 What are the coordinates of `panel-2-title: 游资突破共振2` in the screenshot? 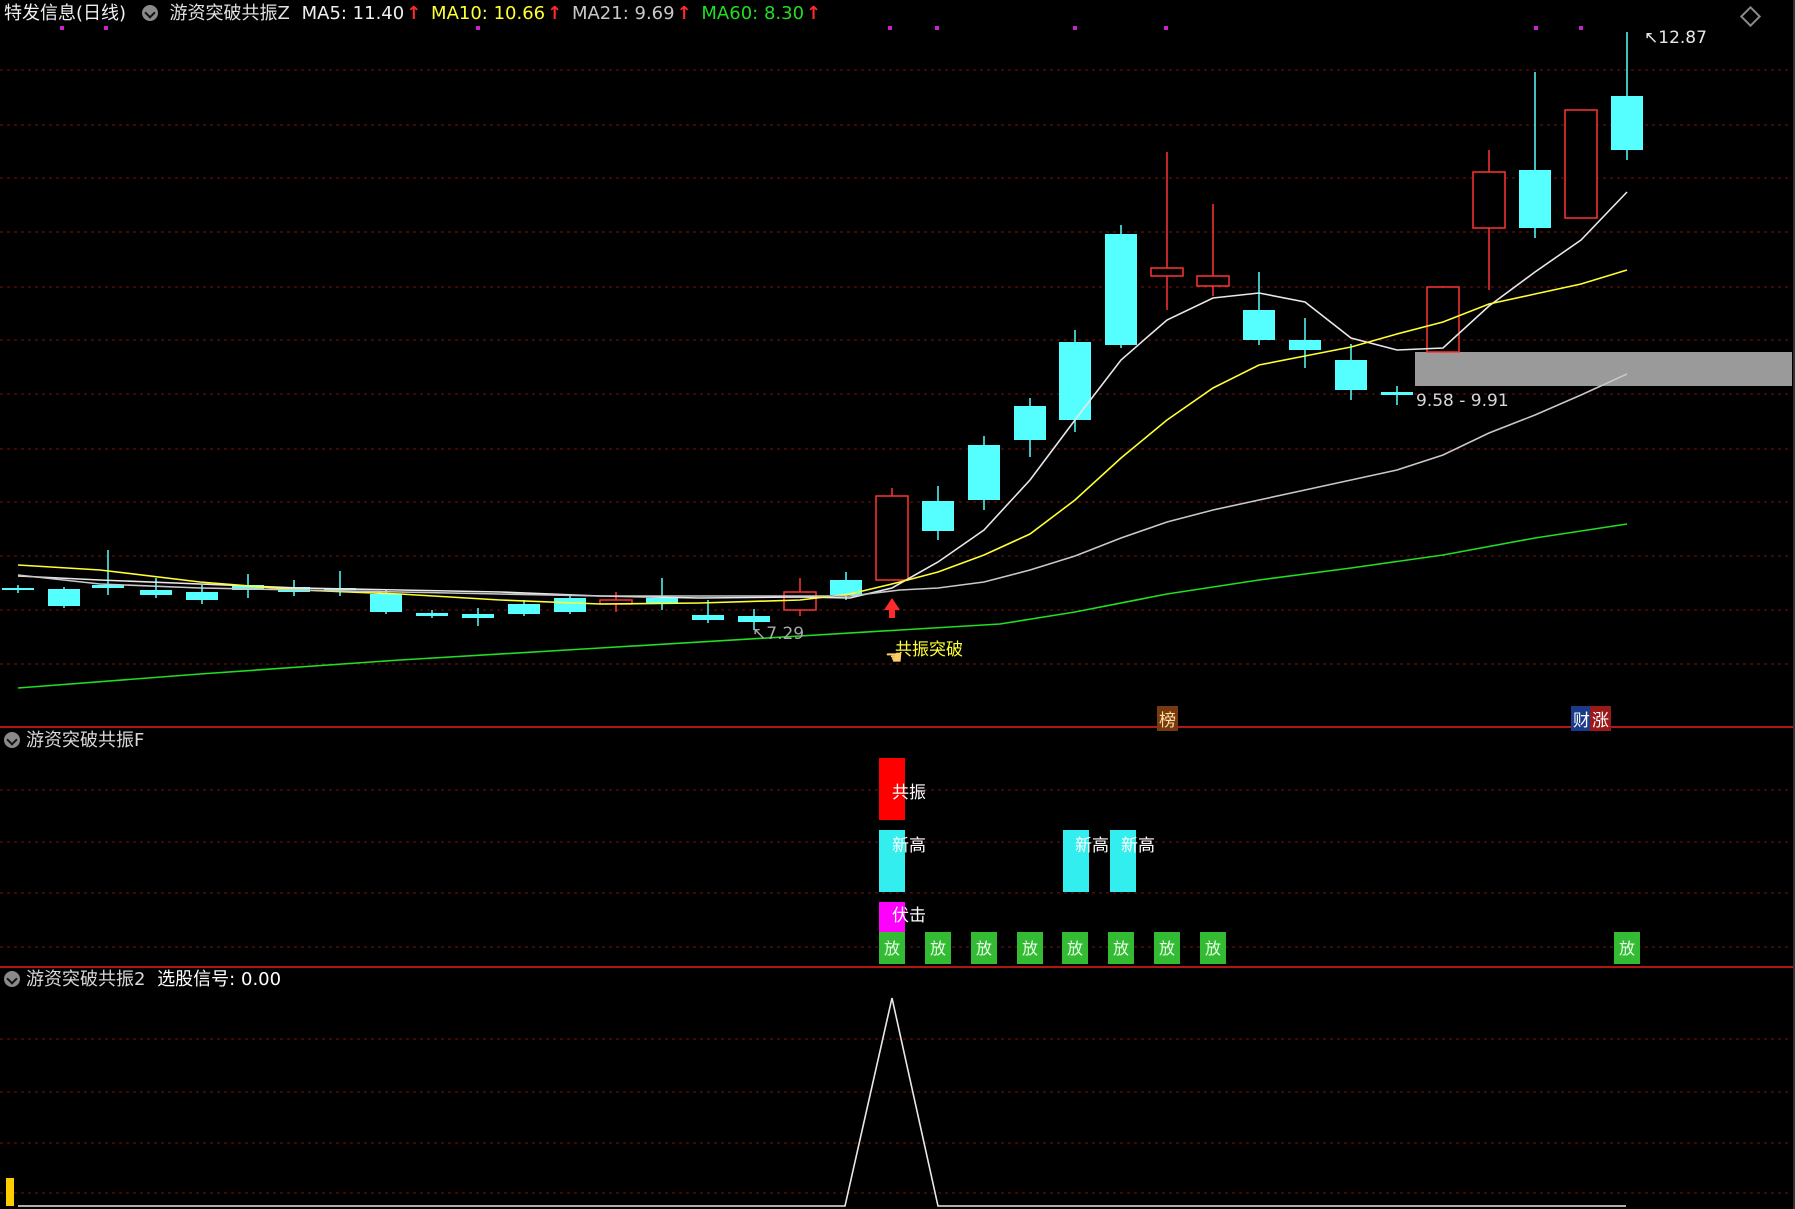 It's located at (85, 979).